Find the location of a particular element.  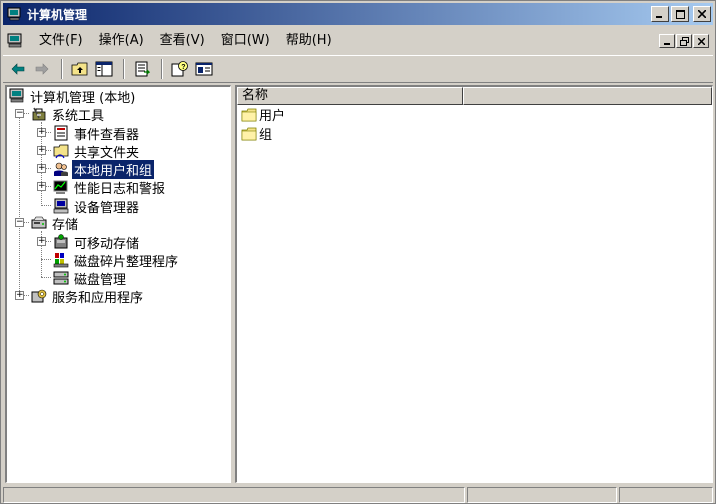

tree-label: 磁盘碎片整理程序 is located at coordinates (126, 262).